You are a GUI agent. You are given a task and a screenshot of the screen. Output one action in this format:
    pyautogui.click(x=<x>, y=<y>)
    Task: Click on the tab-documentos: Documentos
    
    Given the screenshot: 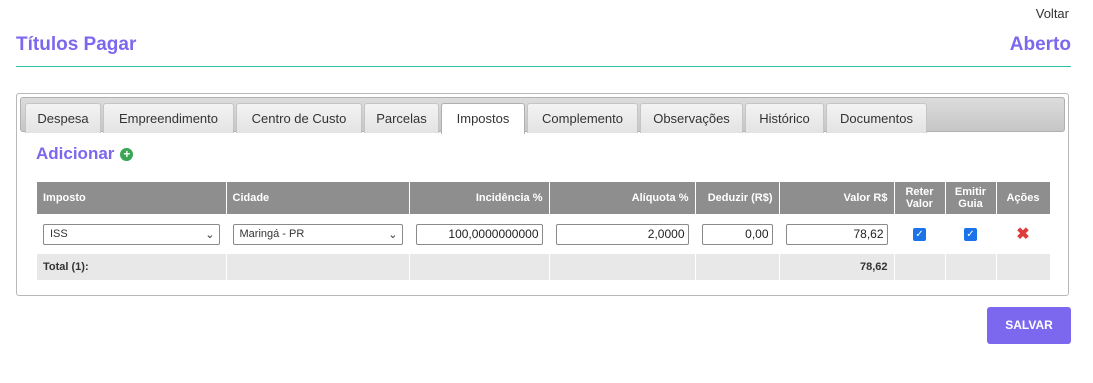 What is the action you would take?
    pyautogui.click(x=876, y=118)
    